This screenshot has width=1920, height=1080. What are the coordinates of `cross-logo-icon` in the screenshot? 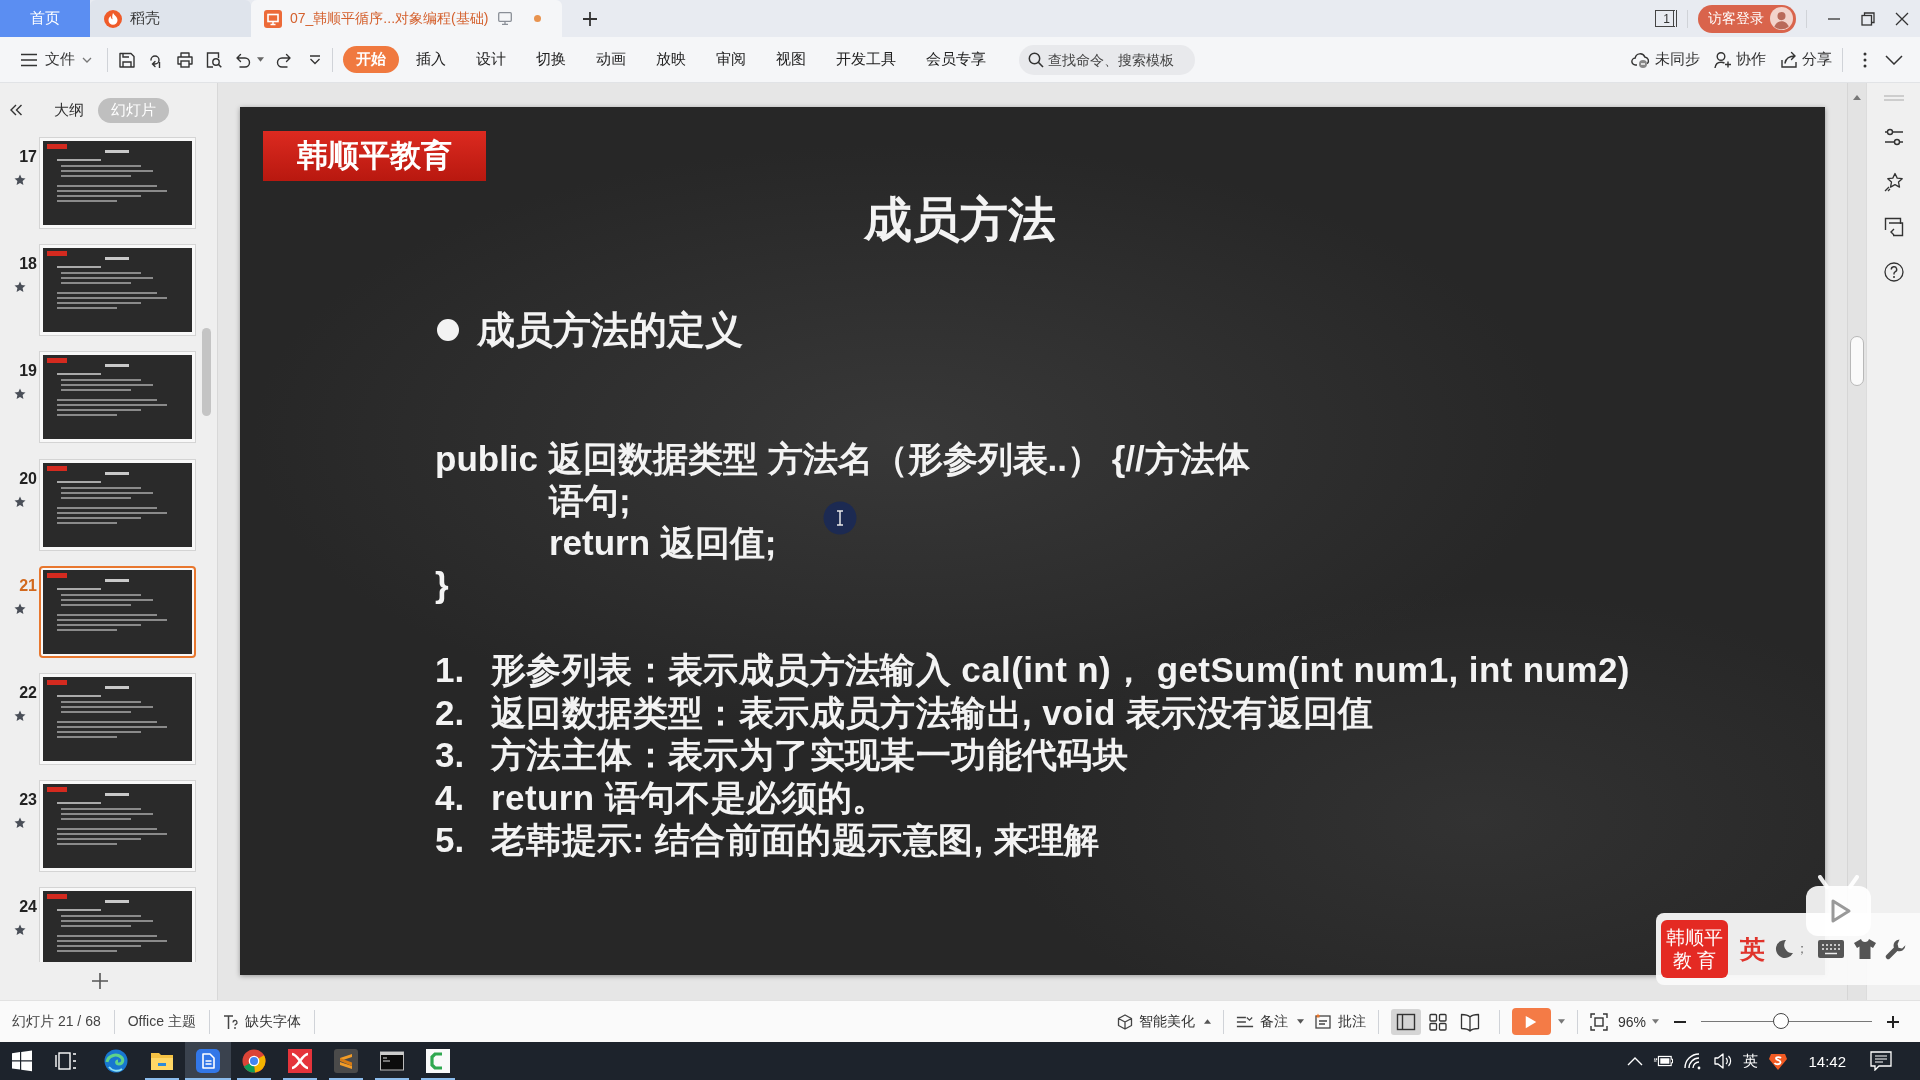 It's located at (300, 1061).